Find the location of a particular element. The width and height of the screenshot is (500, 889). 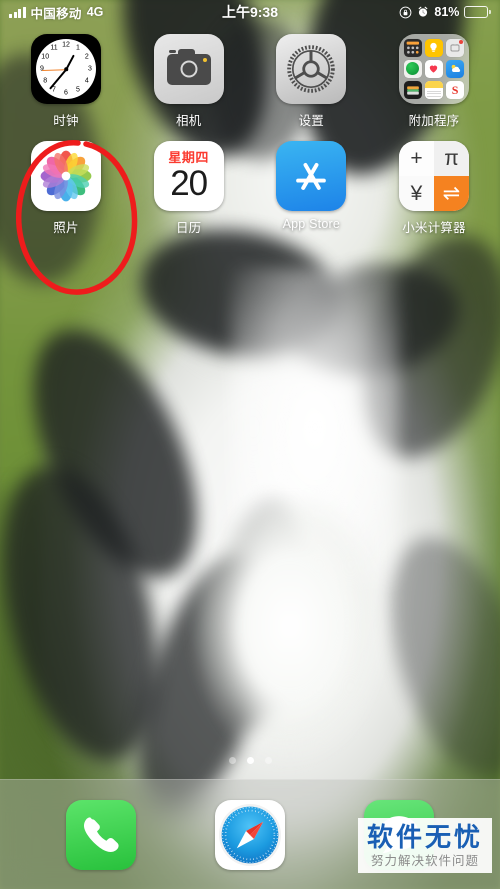

safari-compass-icon is located at coordinates (249, 834).